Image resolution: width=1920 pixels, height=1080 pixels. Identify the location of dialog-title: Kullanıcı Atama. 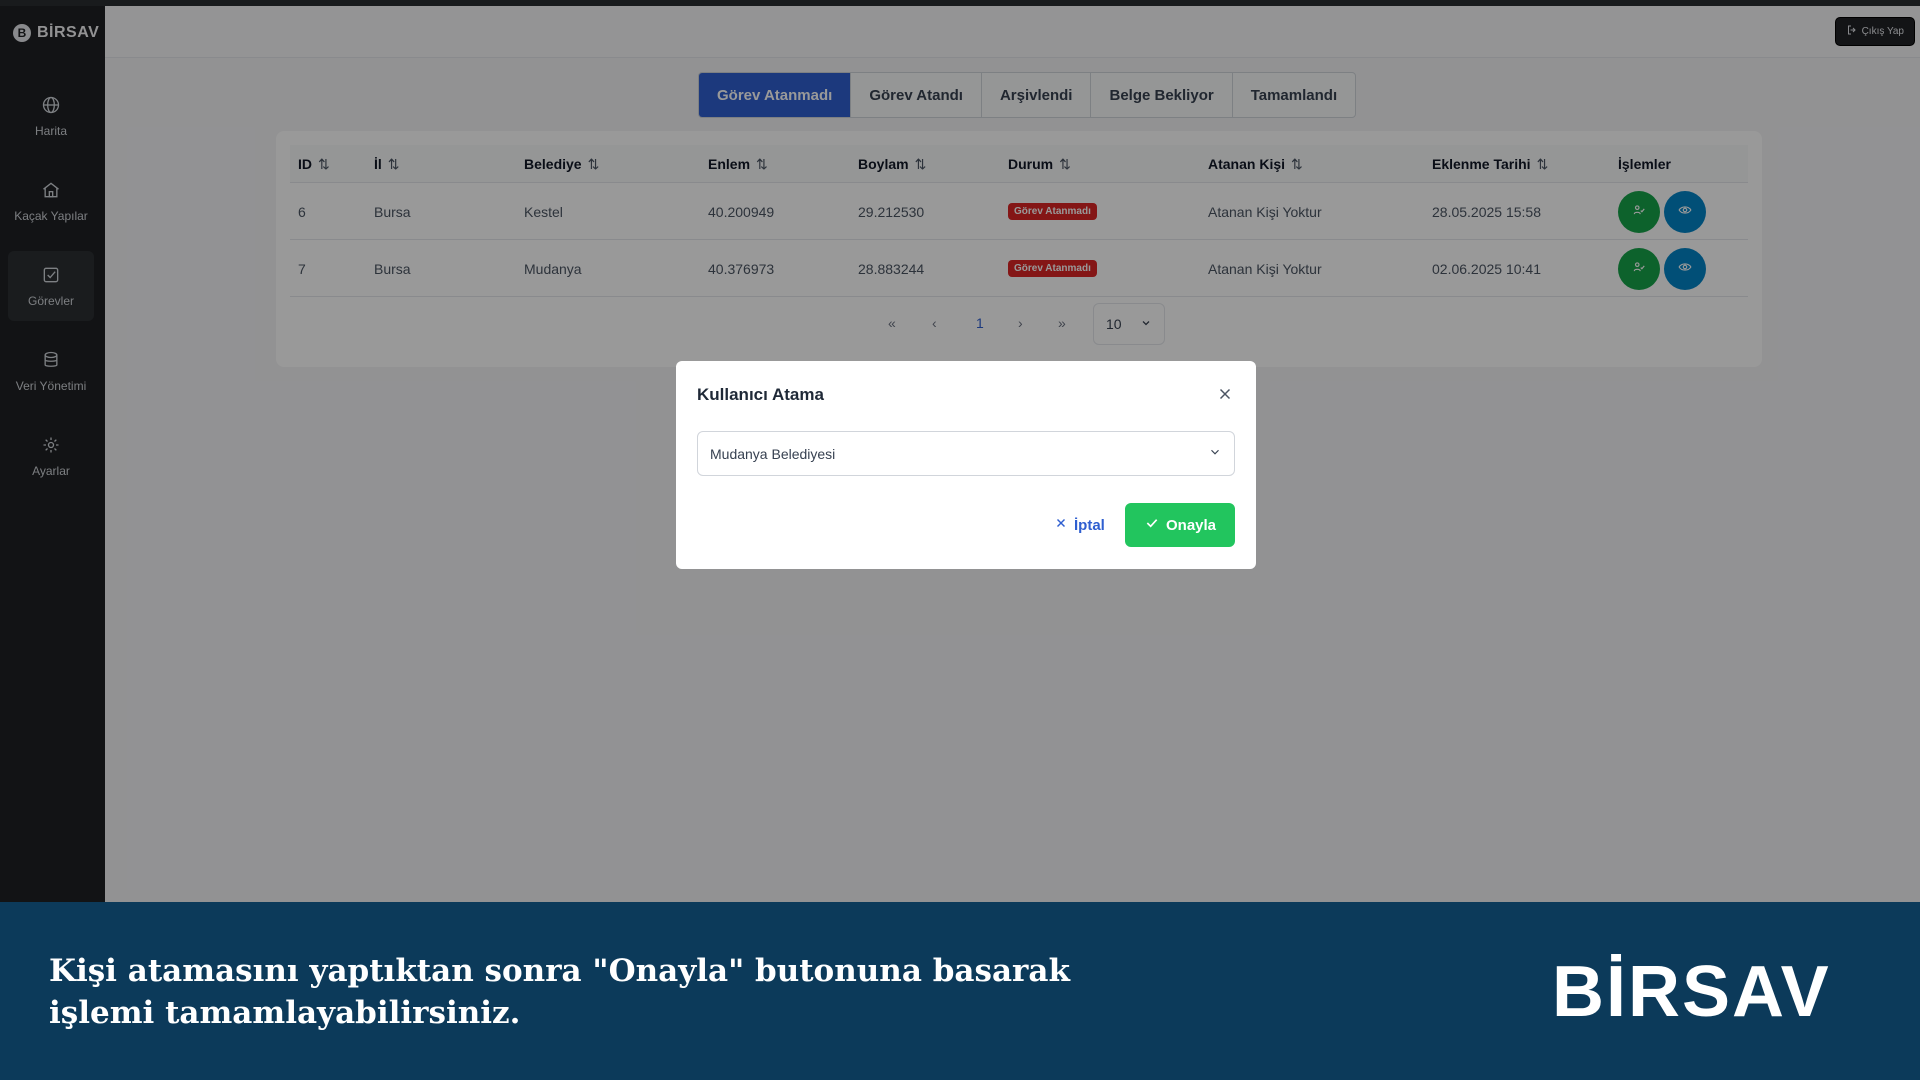
(760, 394).